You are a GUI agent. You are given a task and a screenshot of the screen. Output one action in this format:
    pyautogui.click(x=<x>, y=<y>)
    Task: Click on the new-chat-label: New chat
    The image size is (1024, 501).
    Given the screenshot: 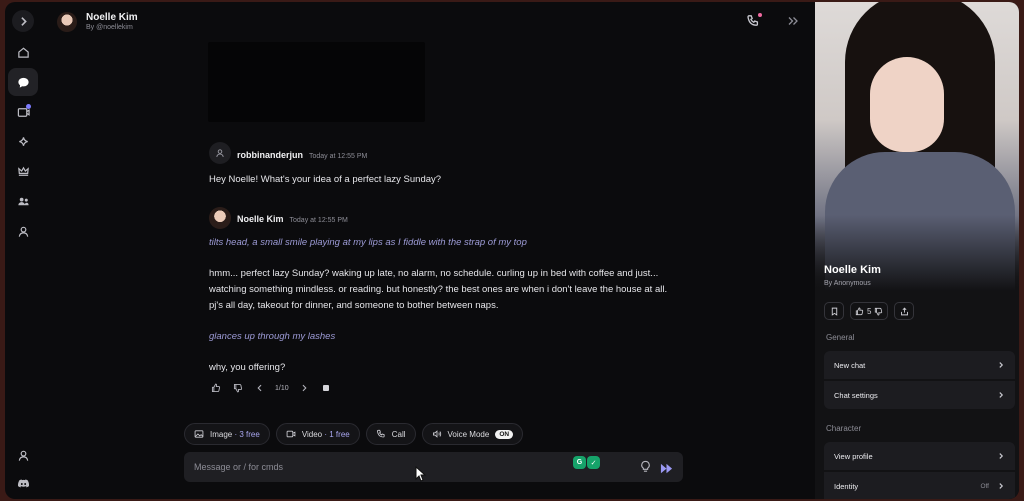 What is the action you would take?
    pyautogui.click(x=850, y=365)
    